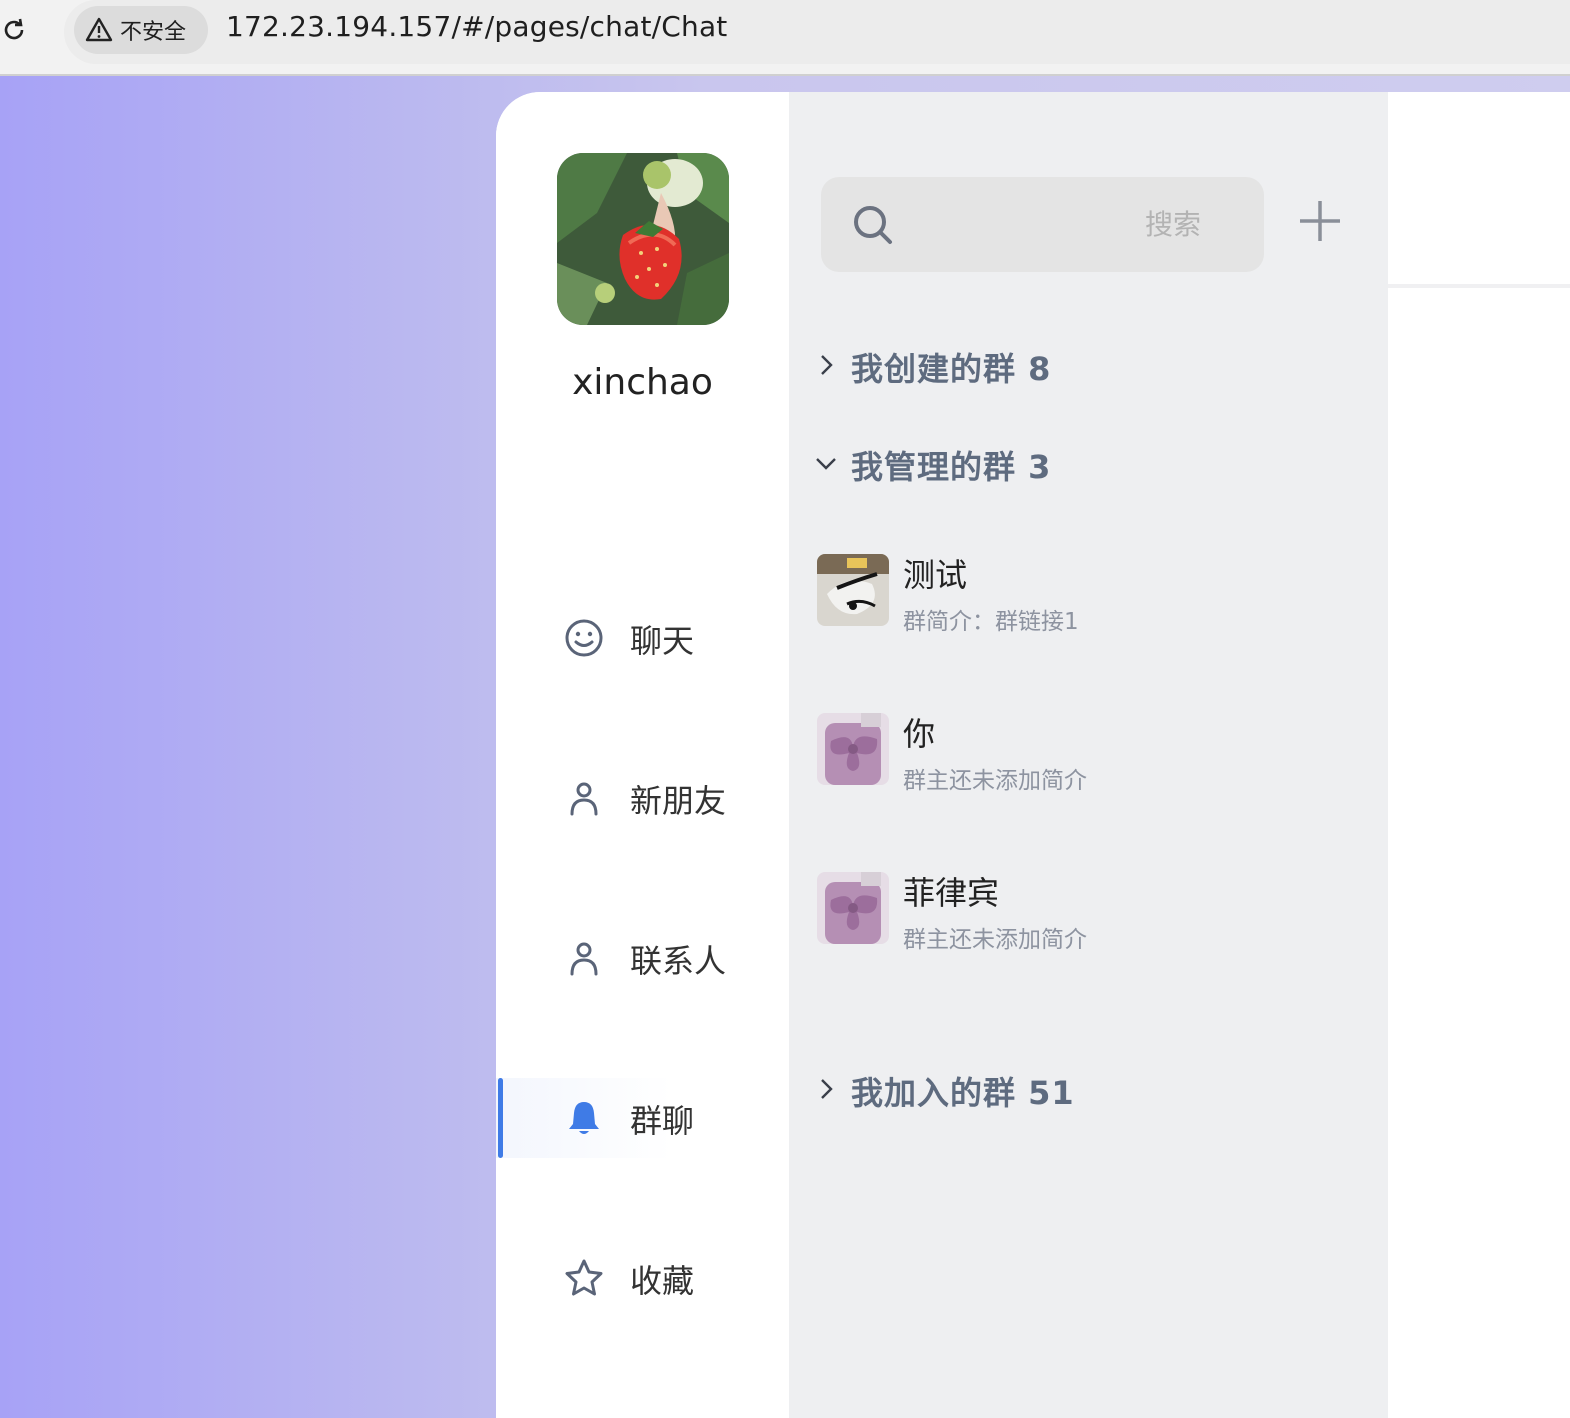 The width and height of the screenshot is (1570, 1418). I want to click on header-divider, so click(1479, 286).